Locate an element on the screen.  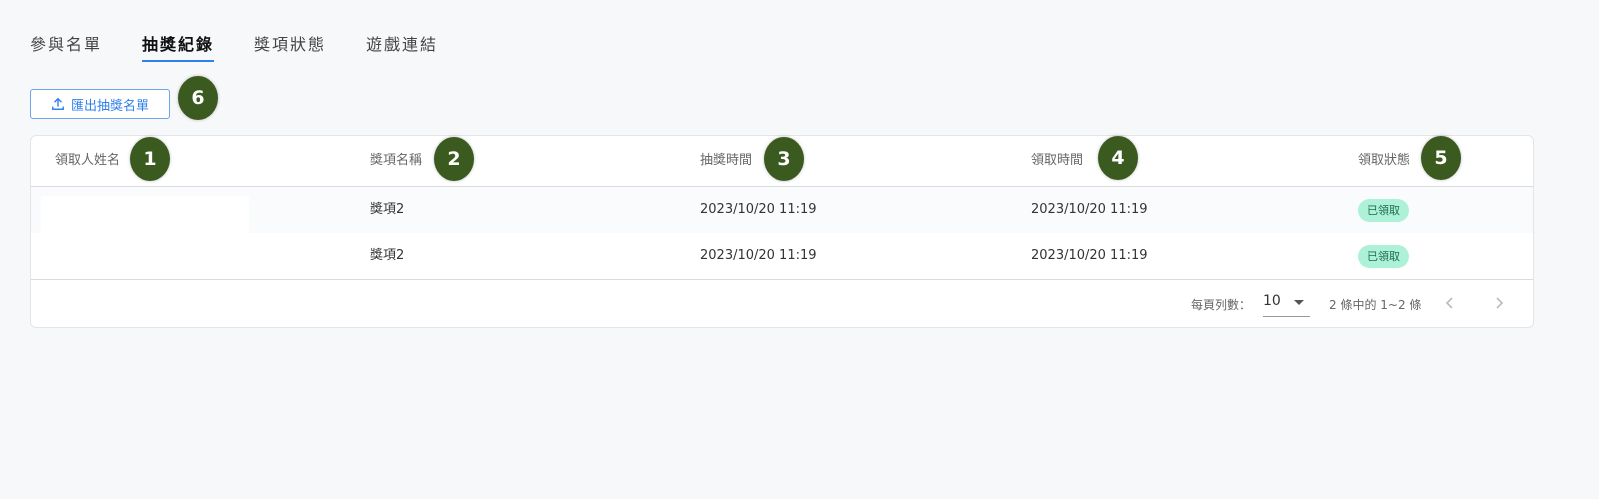
annotation-badge-6: 6 is located at coordinates (198, 98).